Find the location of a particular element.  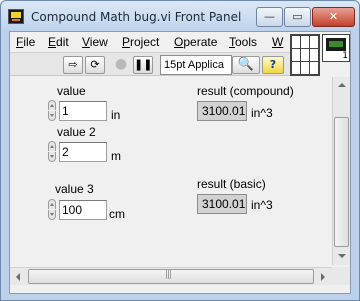

scroll-down-arrow-icon is located at coordinates (341, 256).